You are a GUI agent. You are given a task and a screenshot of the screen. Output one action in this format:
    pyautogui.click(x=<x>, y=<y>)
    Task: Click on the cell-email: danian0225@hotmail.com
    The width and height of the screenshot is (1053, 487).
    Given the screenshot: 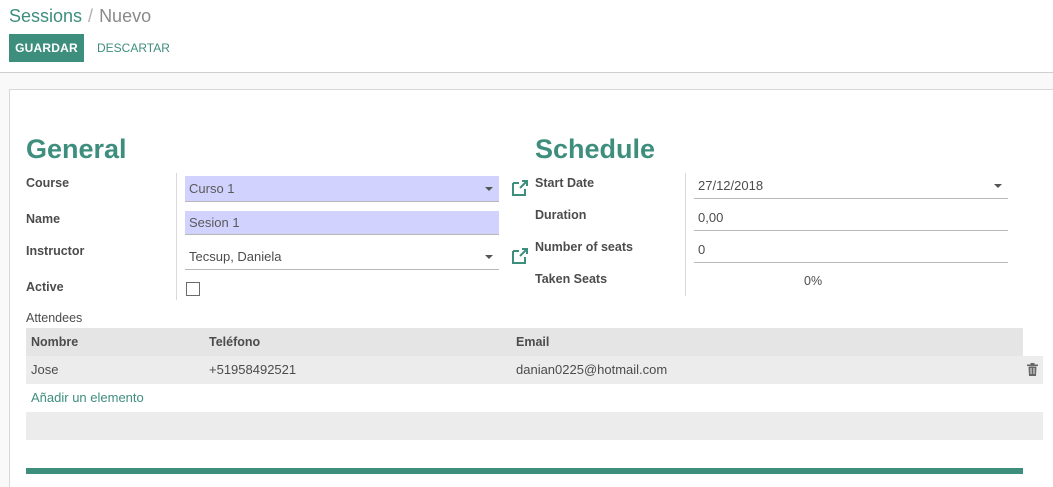 What is the action you would take?
    pyautogui.click(x=592, y=369)
    